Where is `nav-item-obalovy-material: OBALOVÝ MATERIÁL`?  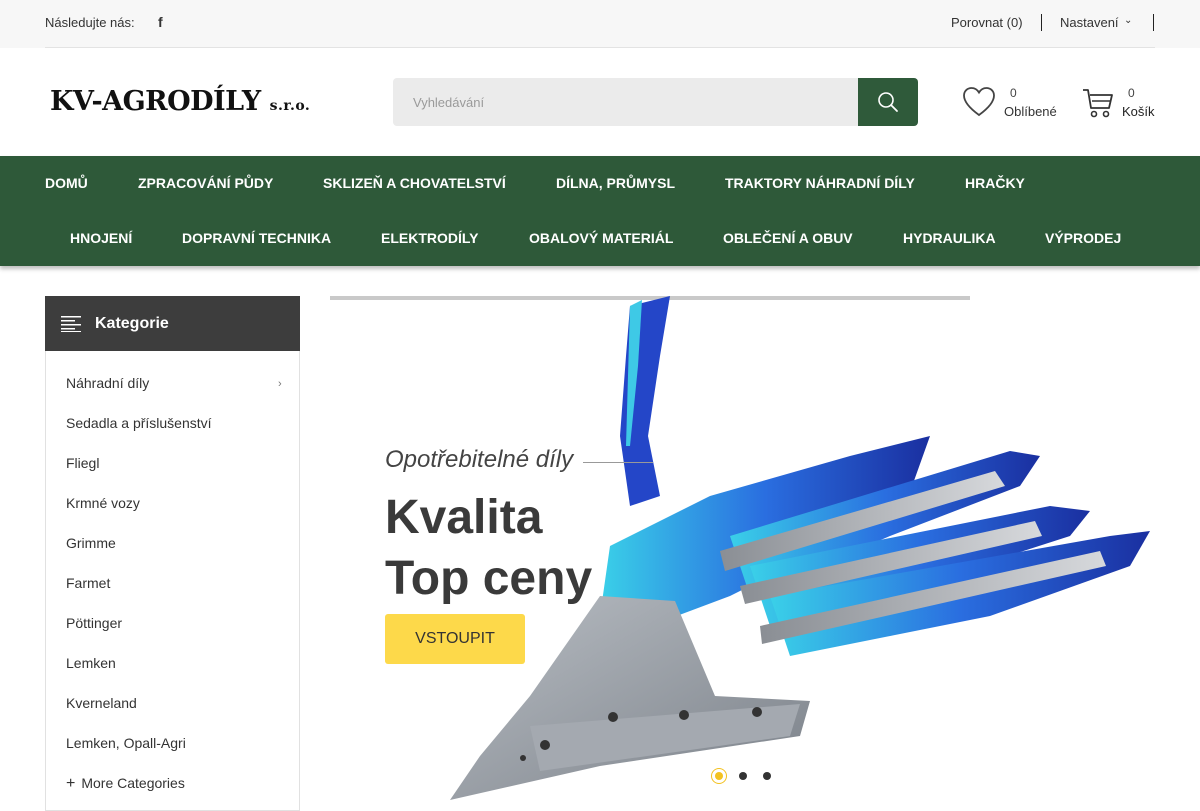
nav-item-obalovy-material: OBALOVÝ MATERIÁL is located at coordinates (601, 238).